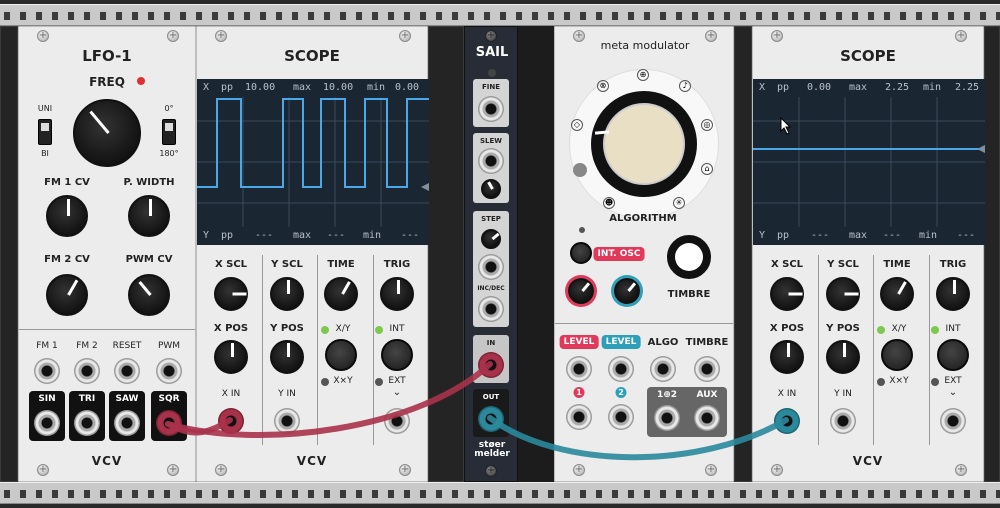 This screenshot has width=1000, height=508. I want to click on sail-in-jack, so click(491, 365).